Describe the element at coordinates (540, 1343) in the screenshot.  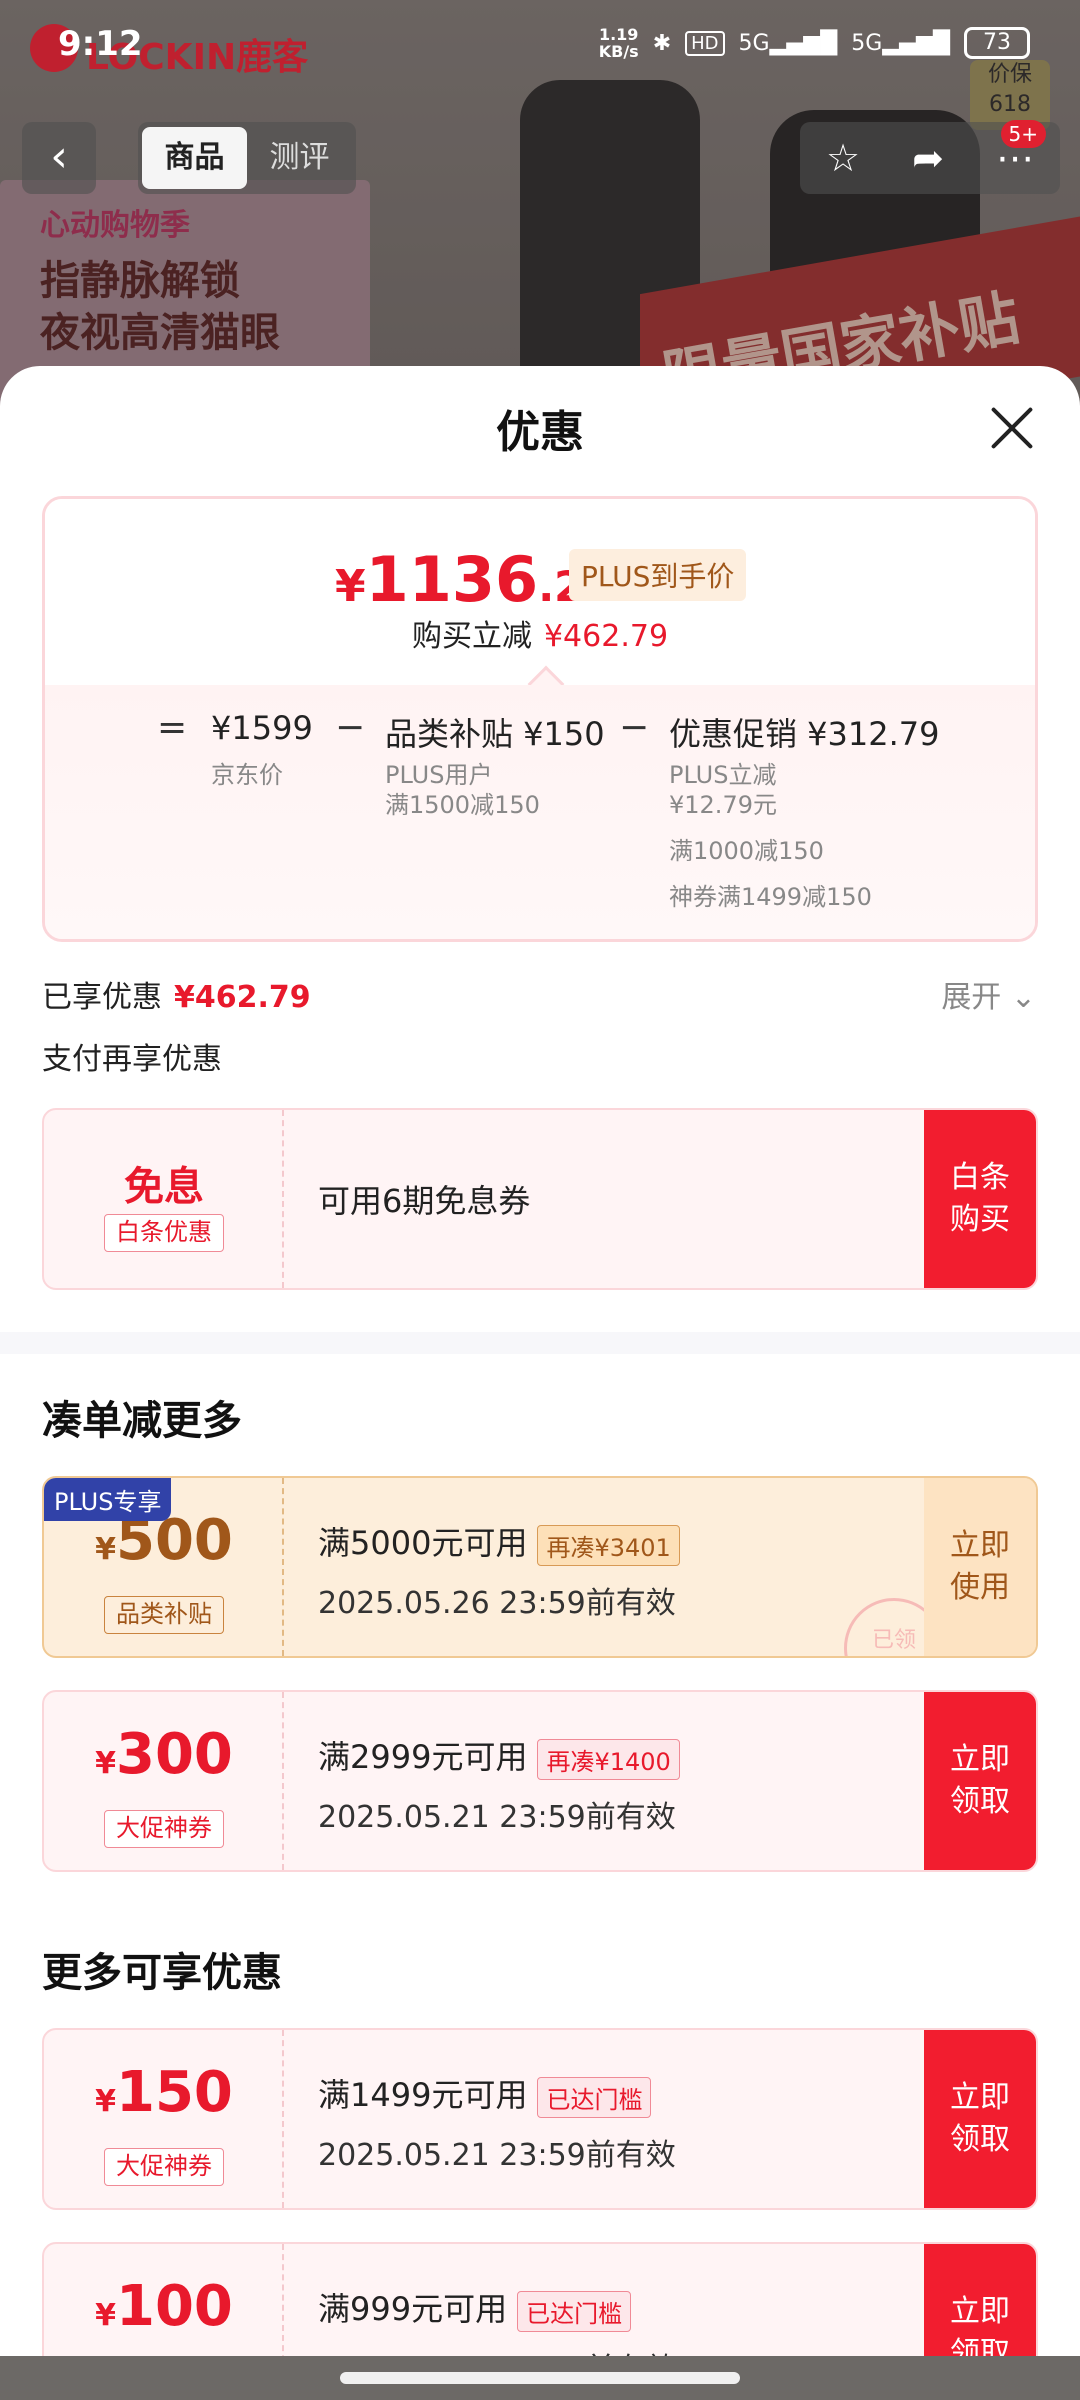
I see `section-divider` at that location.